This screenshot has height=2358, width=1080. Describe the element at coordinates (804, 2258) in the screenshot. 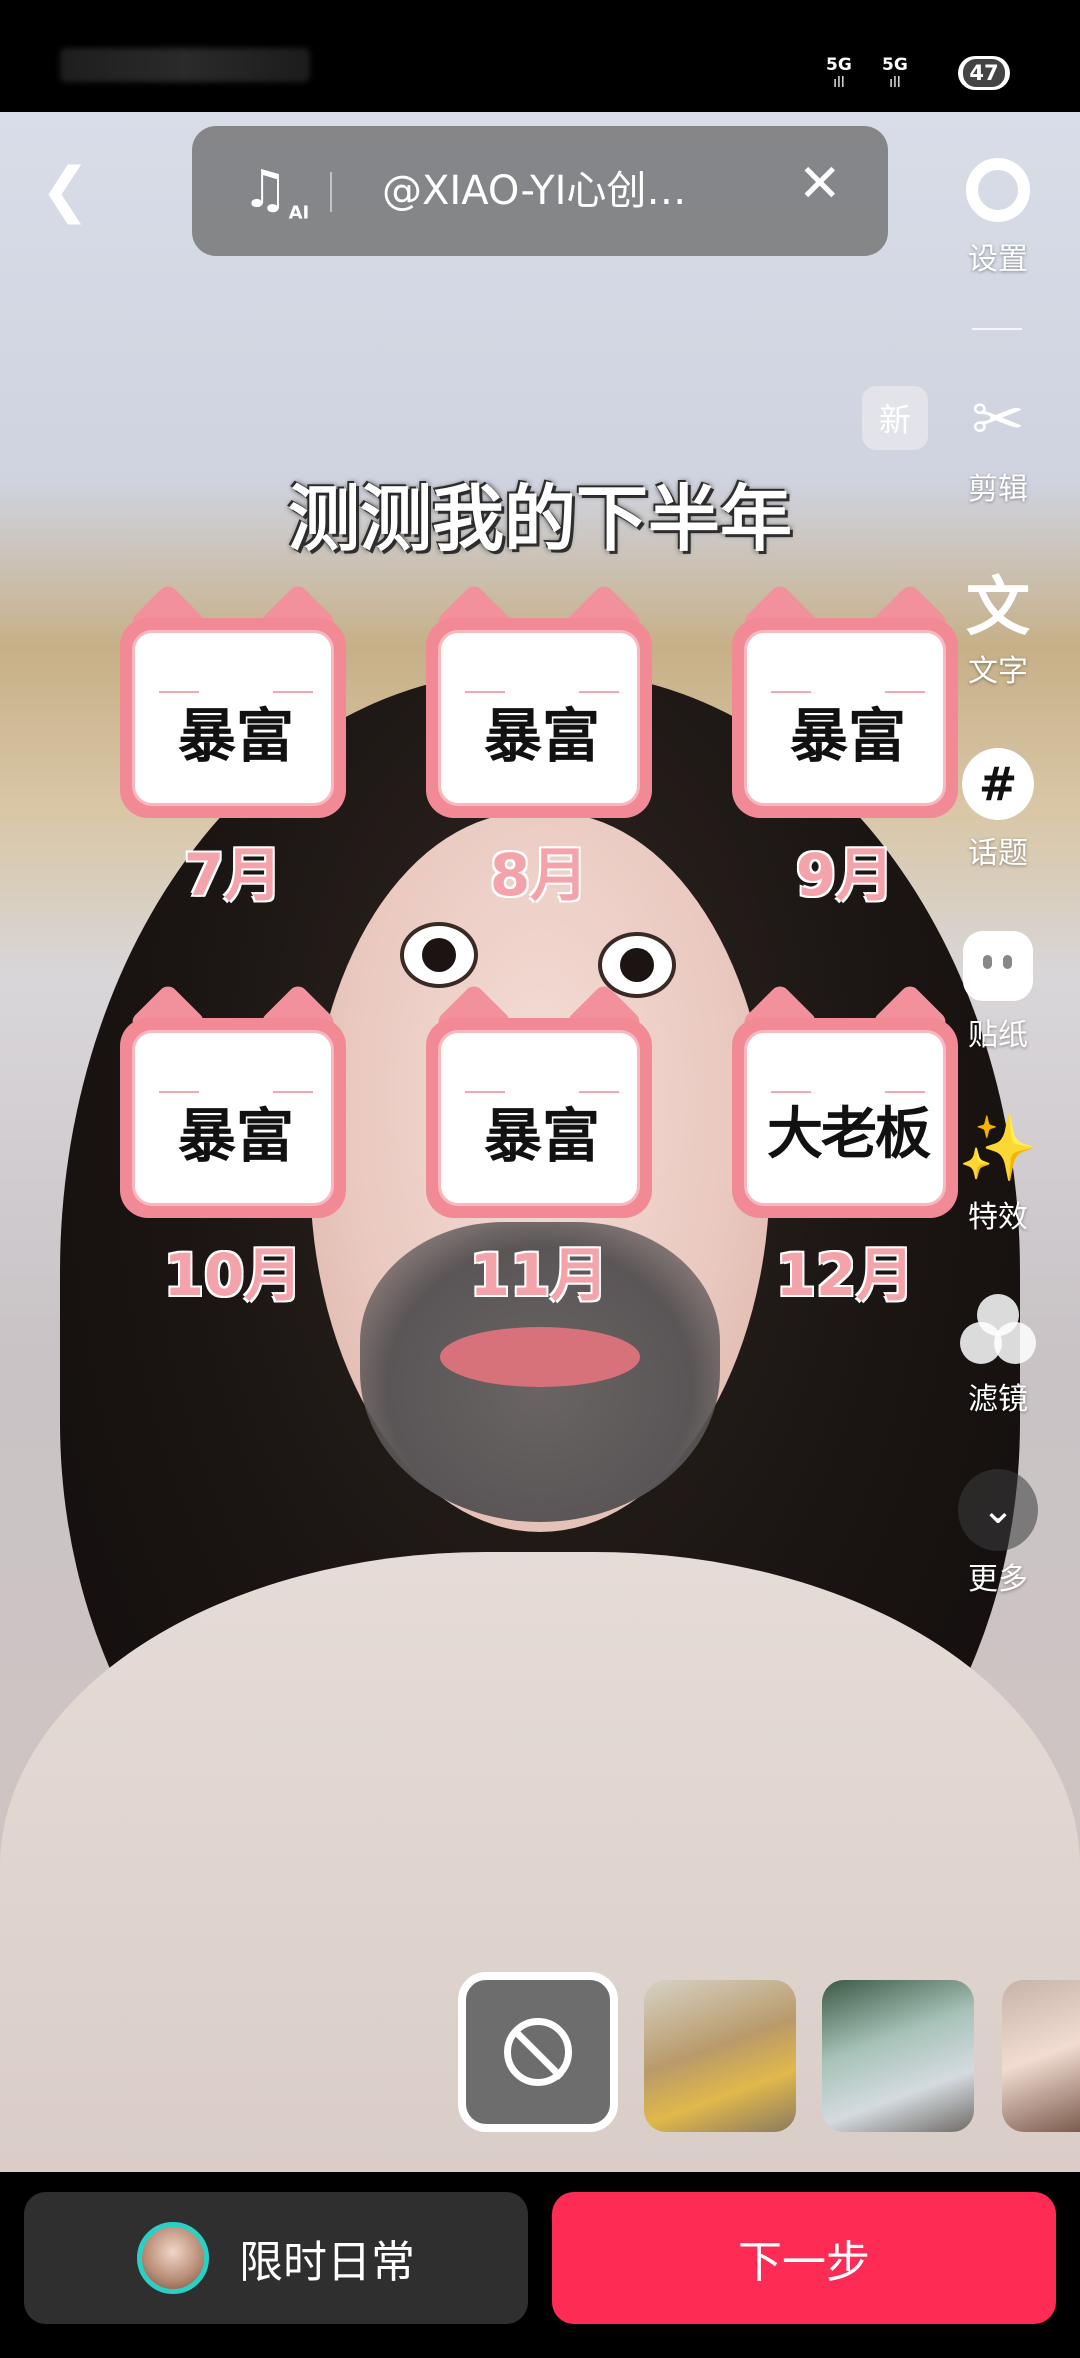

I see `next-step-button: 下一步` at that location.